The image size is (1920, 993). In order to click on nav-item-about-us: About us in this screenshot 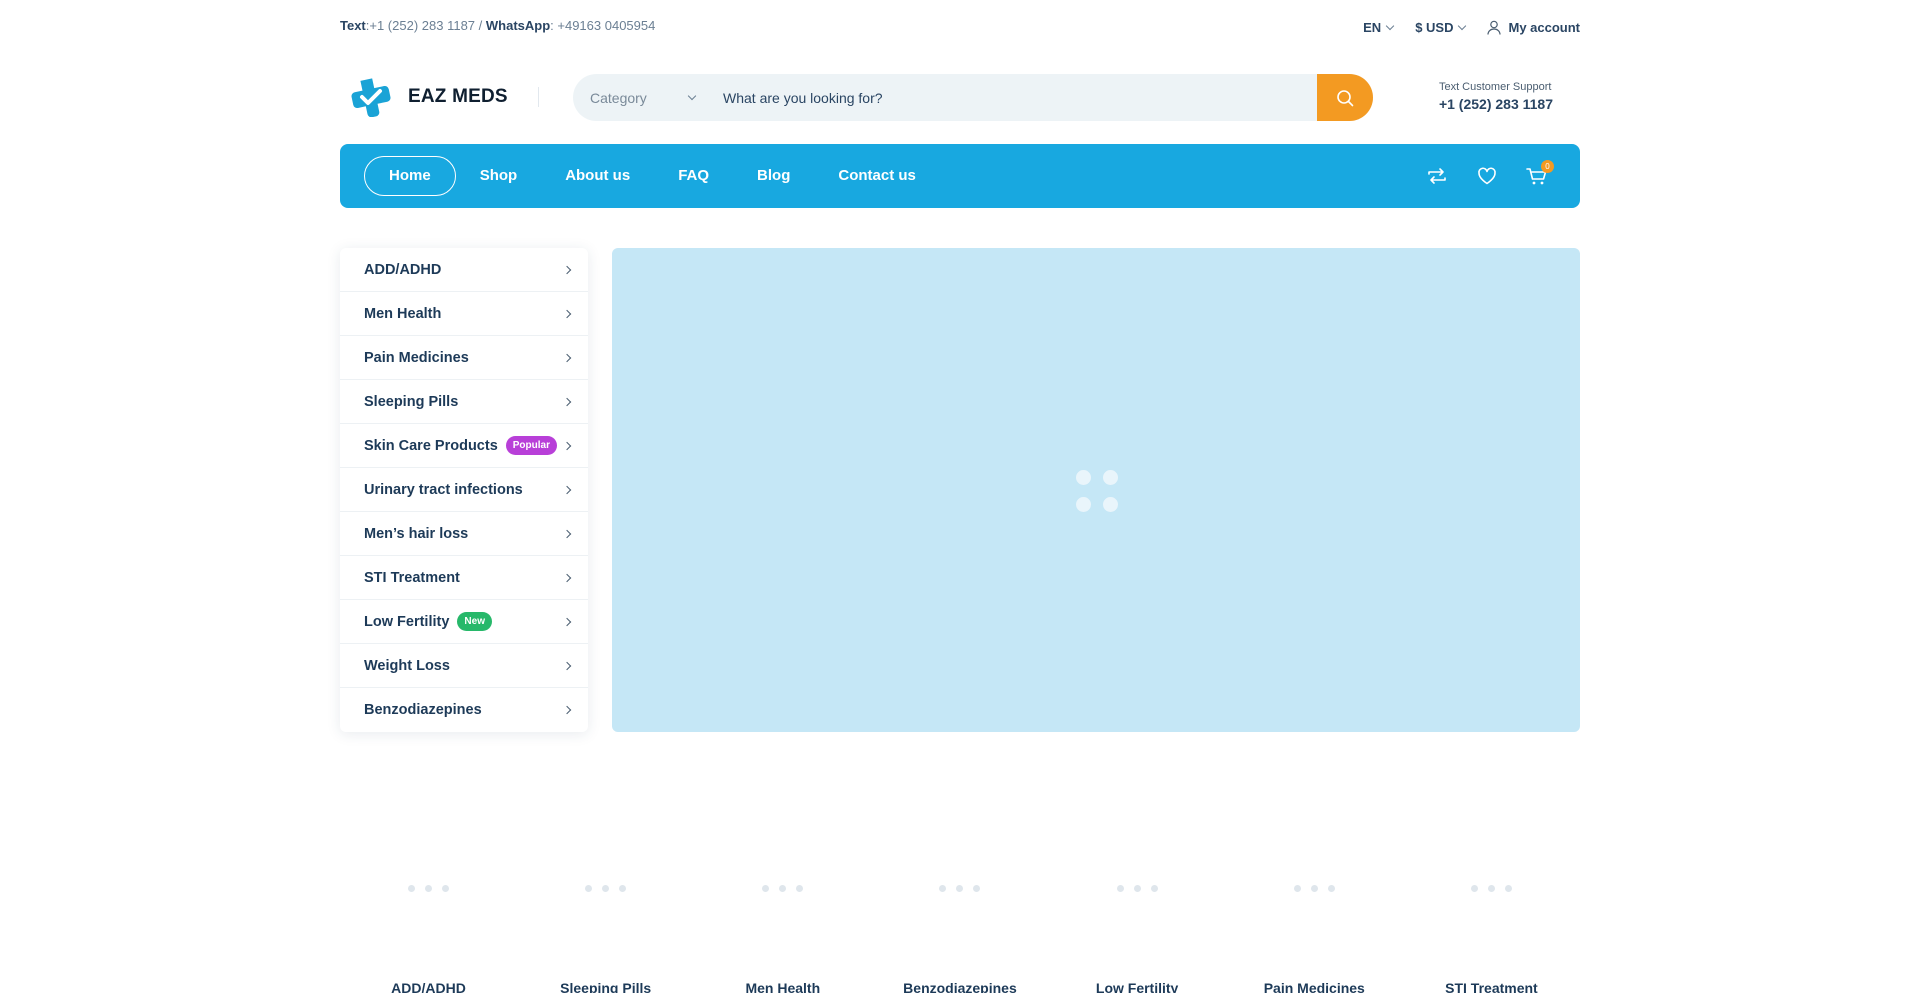, I will do `click(597, 176)`.